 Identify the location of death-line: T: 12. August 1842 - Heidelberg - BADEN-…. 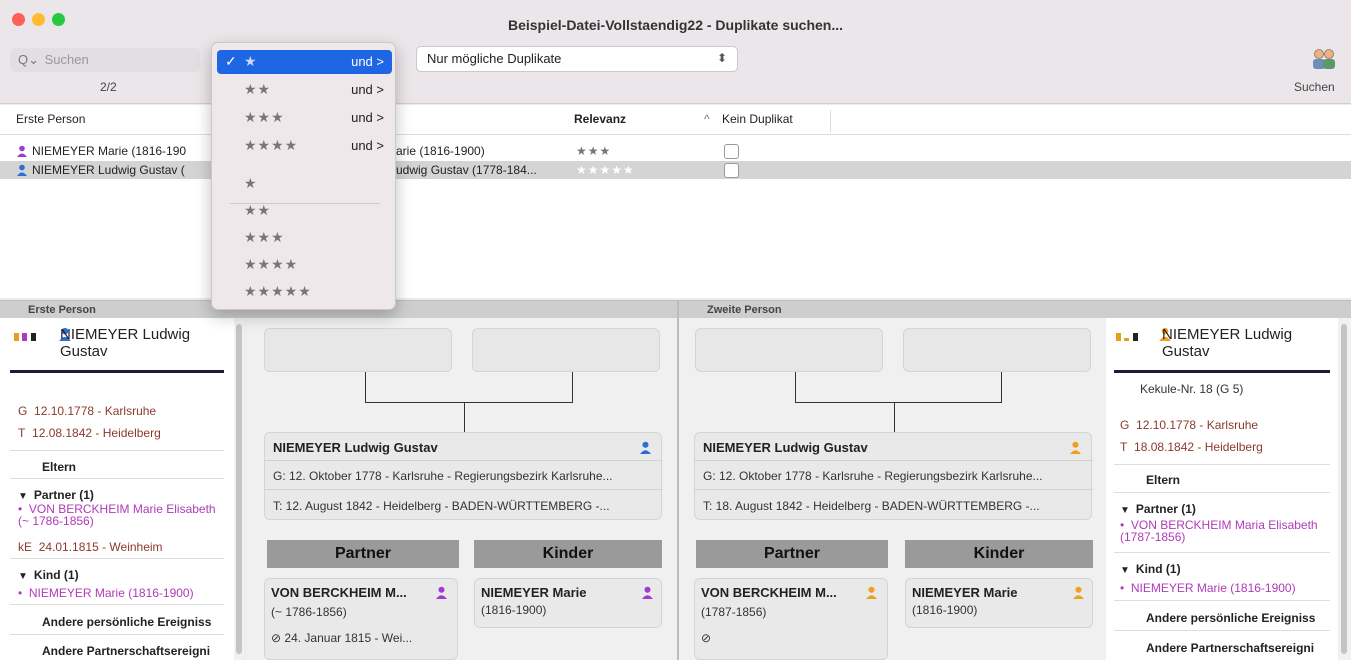
(441, 506).